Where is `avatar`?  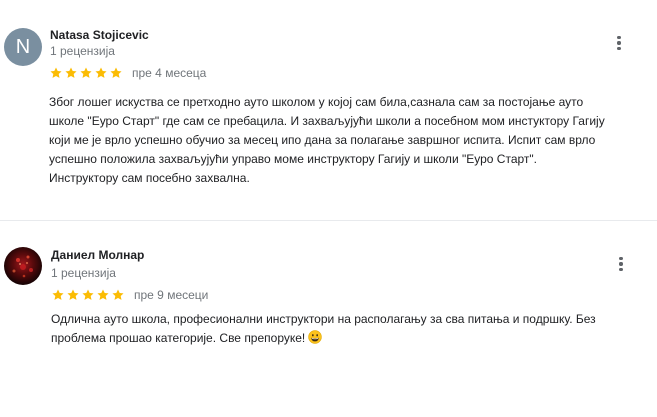
avatar is located at coordinates (23, 266).